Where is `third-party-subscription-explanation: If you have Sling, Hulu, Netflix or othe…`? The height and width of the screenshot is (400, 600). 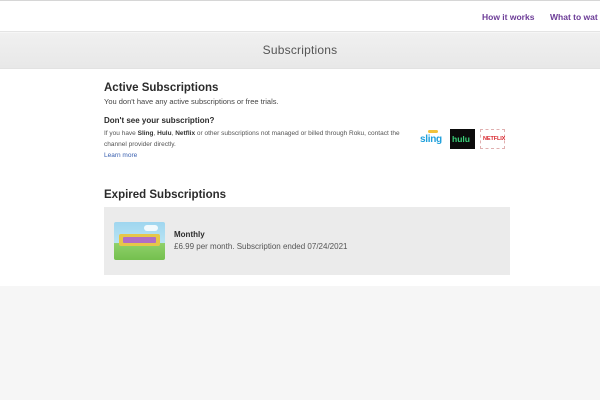
third-party-subscription-explanation: If you have Sling, Hulu, Netflix or othe… is located at coordinates (252, 139).